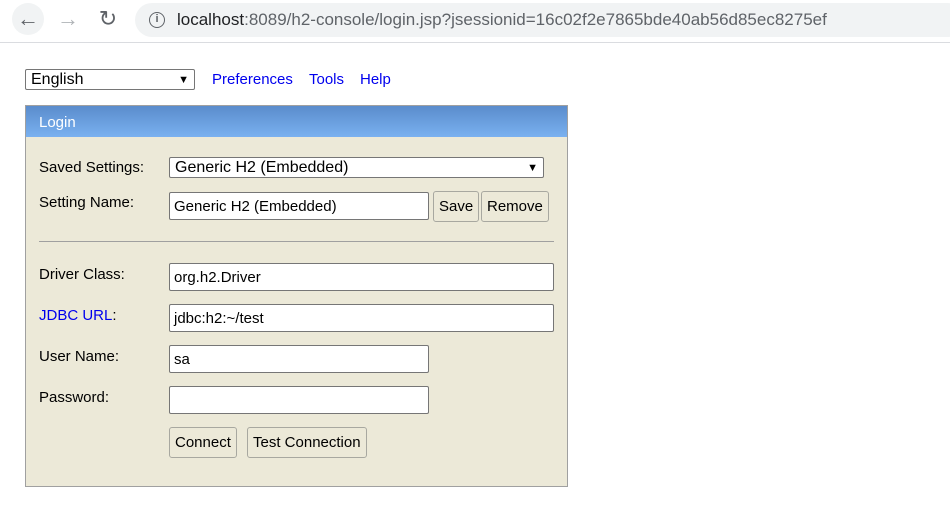 Image resolution: width=950 pixels, height=521 pixels. Describe the element at coordinates (57, 79) in the screenshot. I see `language-value: English` at that location.